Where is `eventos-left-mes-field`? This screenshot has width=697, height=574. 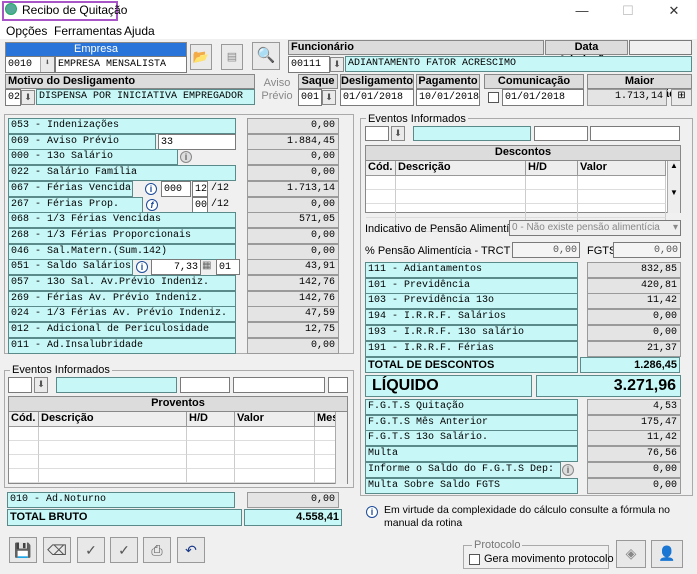
eventos-left-mes-field is located at coordinates (338, 385).